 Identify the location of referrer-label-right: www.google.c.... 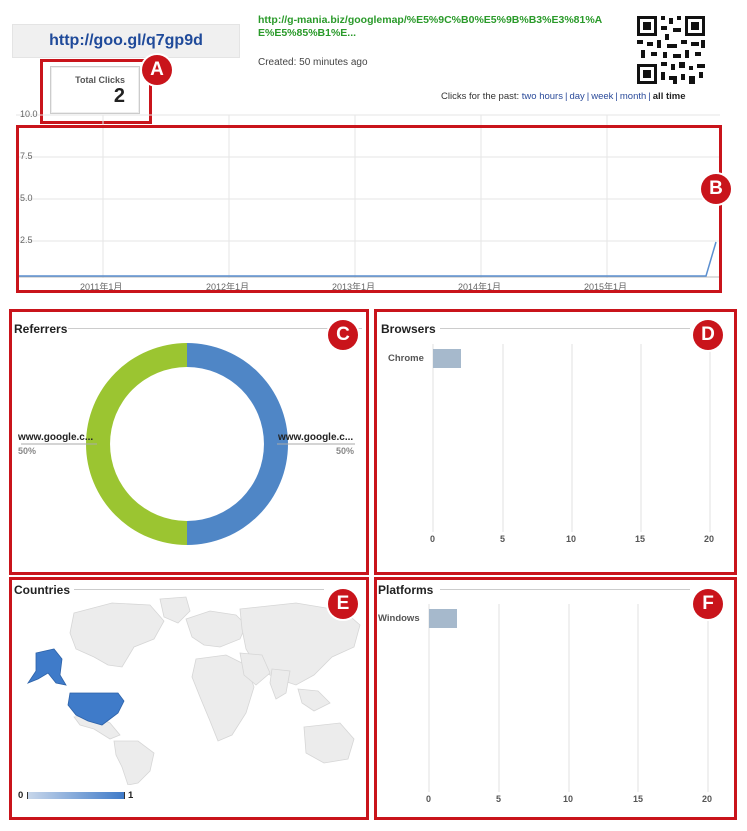
(316, 437).